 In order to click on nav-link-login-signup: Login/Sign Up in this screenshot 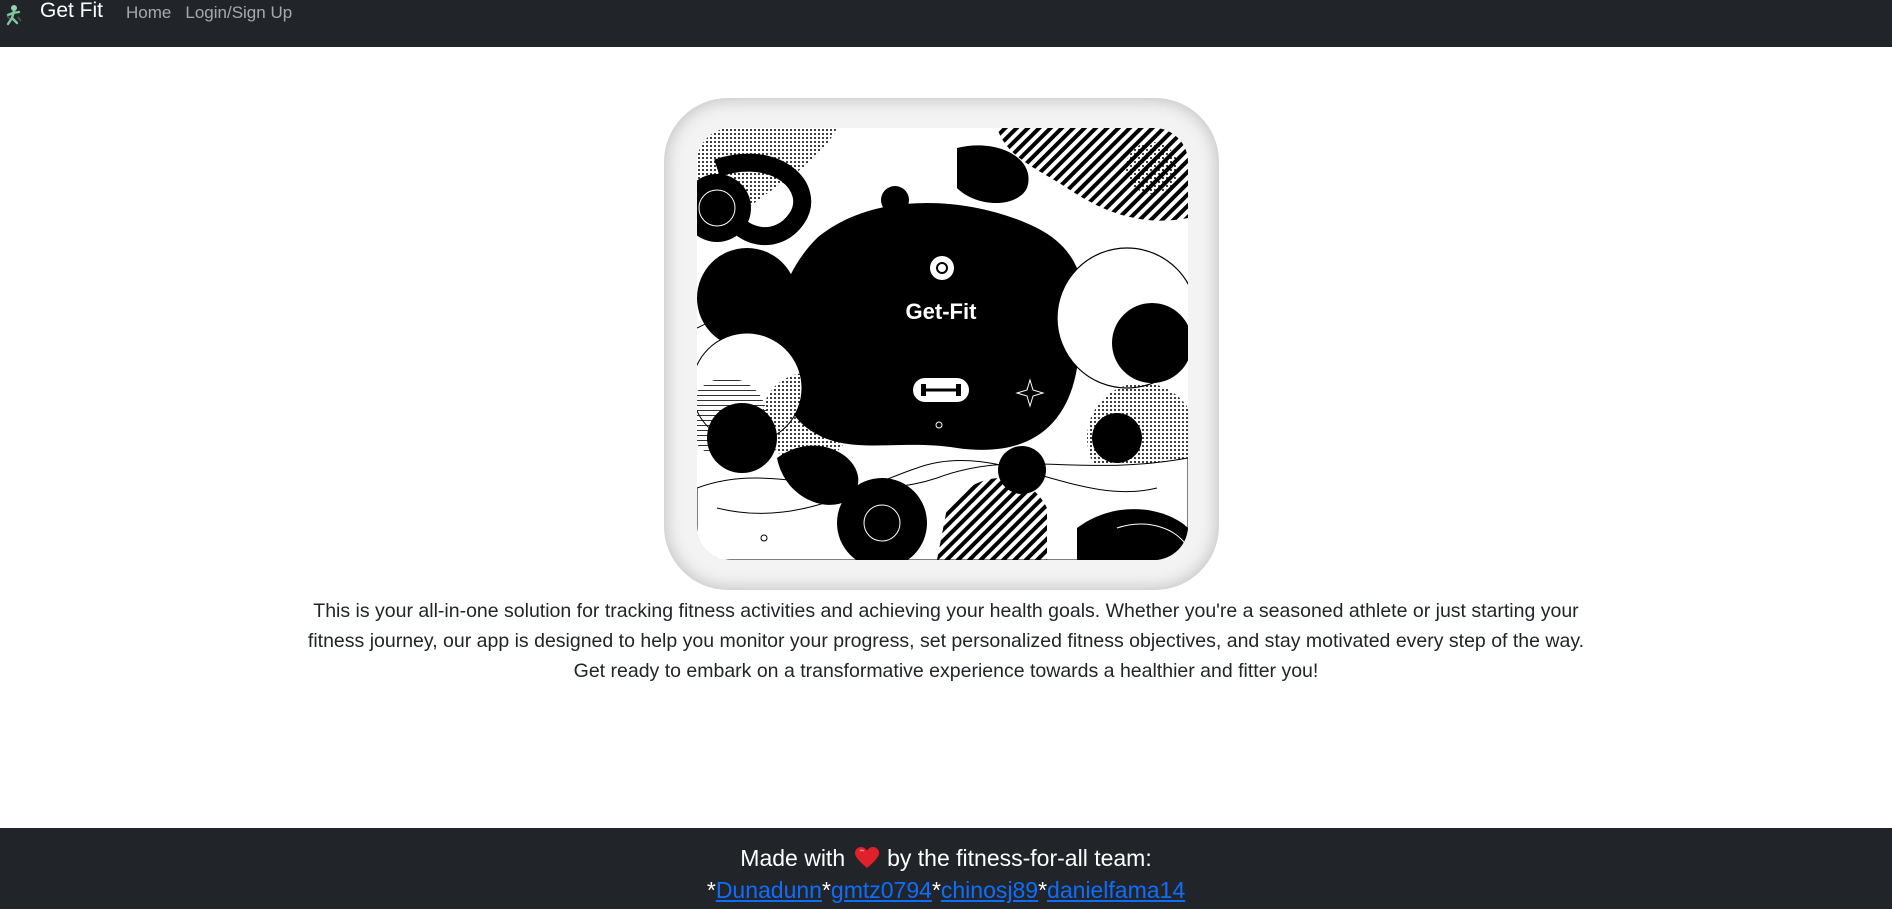, I will do `click(238, 13)`.